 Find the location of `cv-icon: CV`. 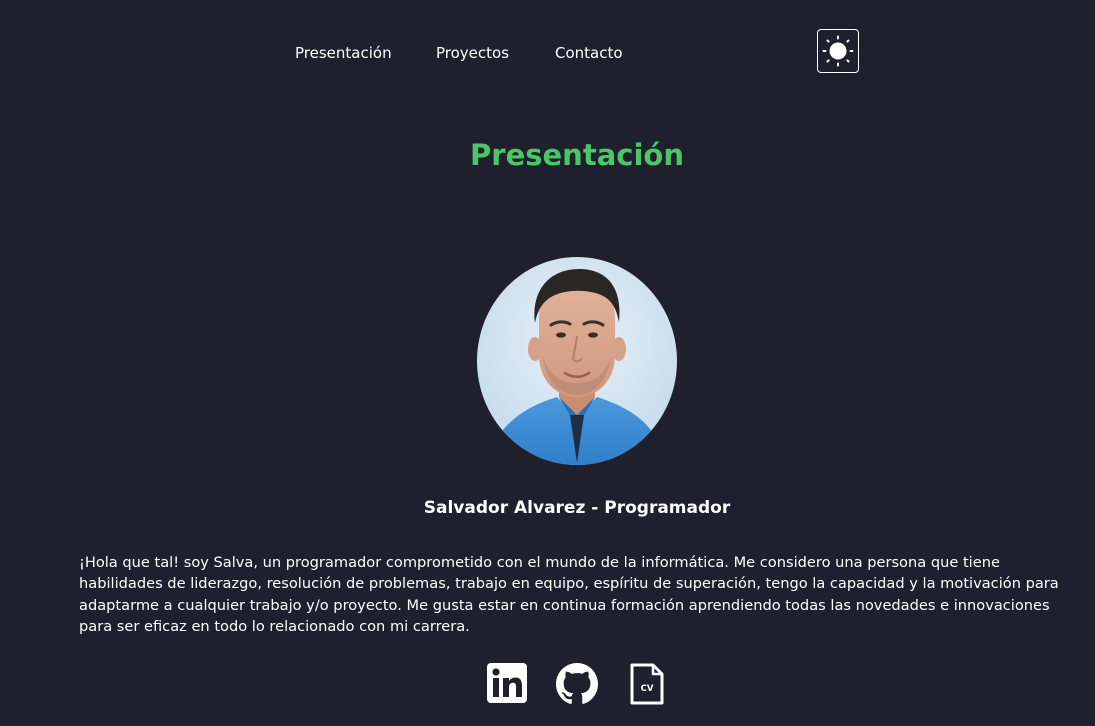

cv-icon: CV is located at coordinates (647, 684).